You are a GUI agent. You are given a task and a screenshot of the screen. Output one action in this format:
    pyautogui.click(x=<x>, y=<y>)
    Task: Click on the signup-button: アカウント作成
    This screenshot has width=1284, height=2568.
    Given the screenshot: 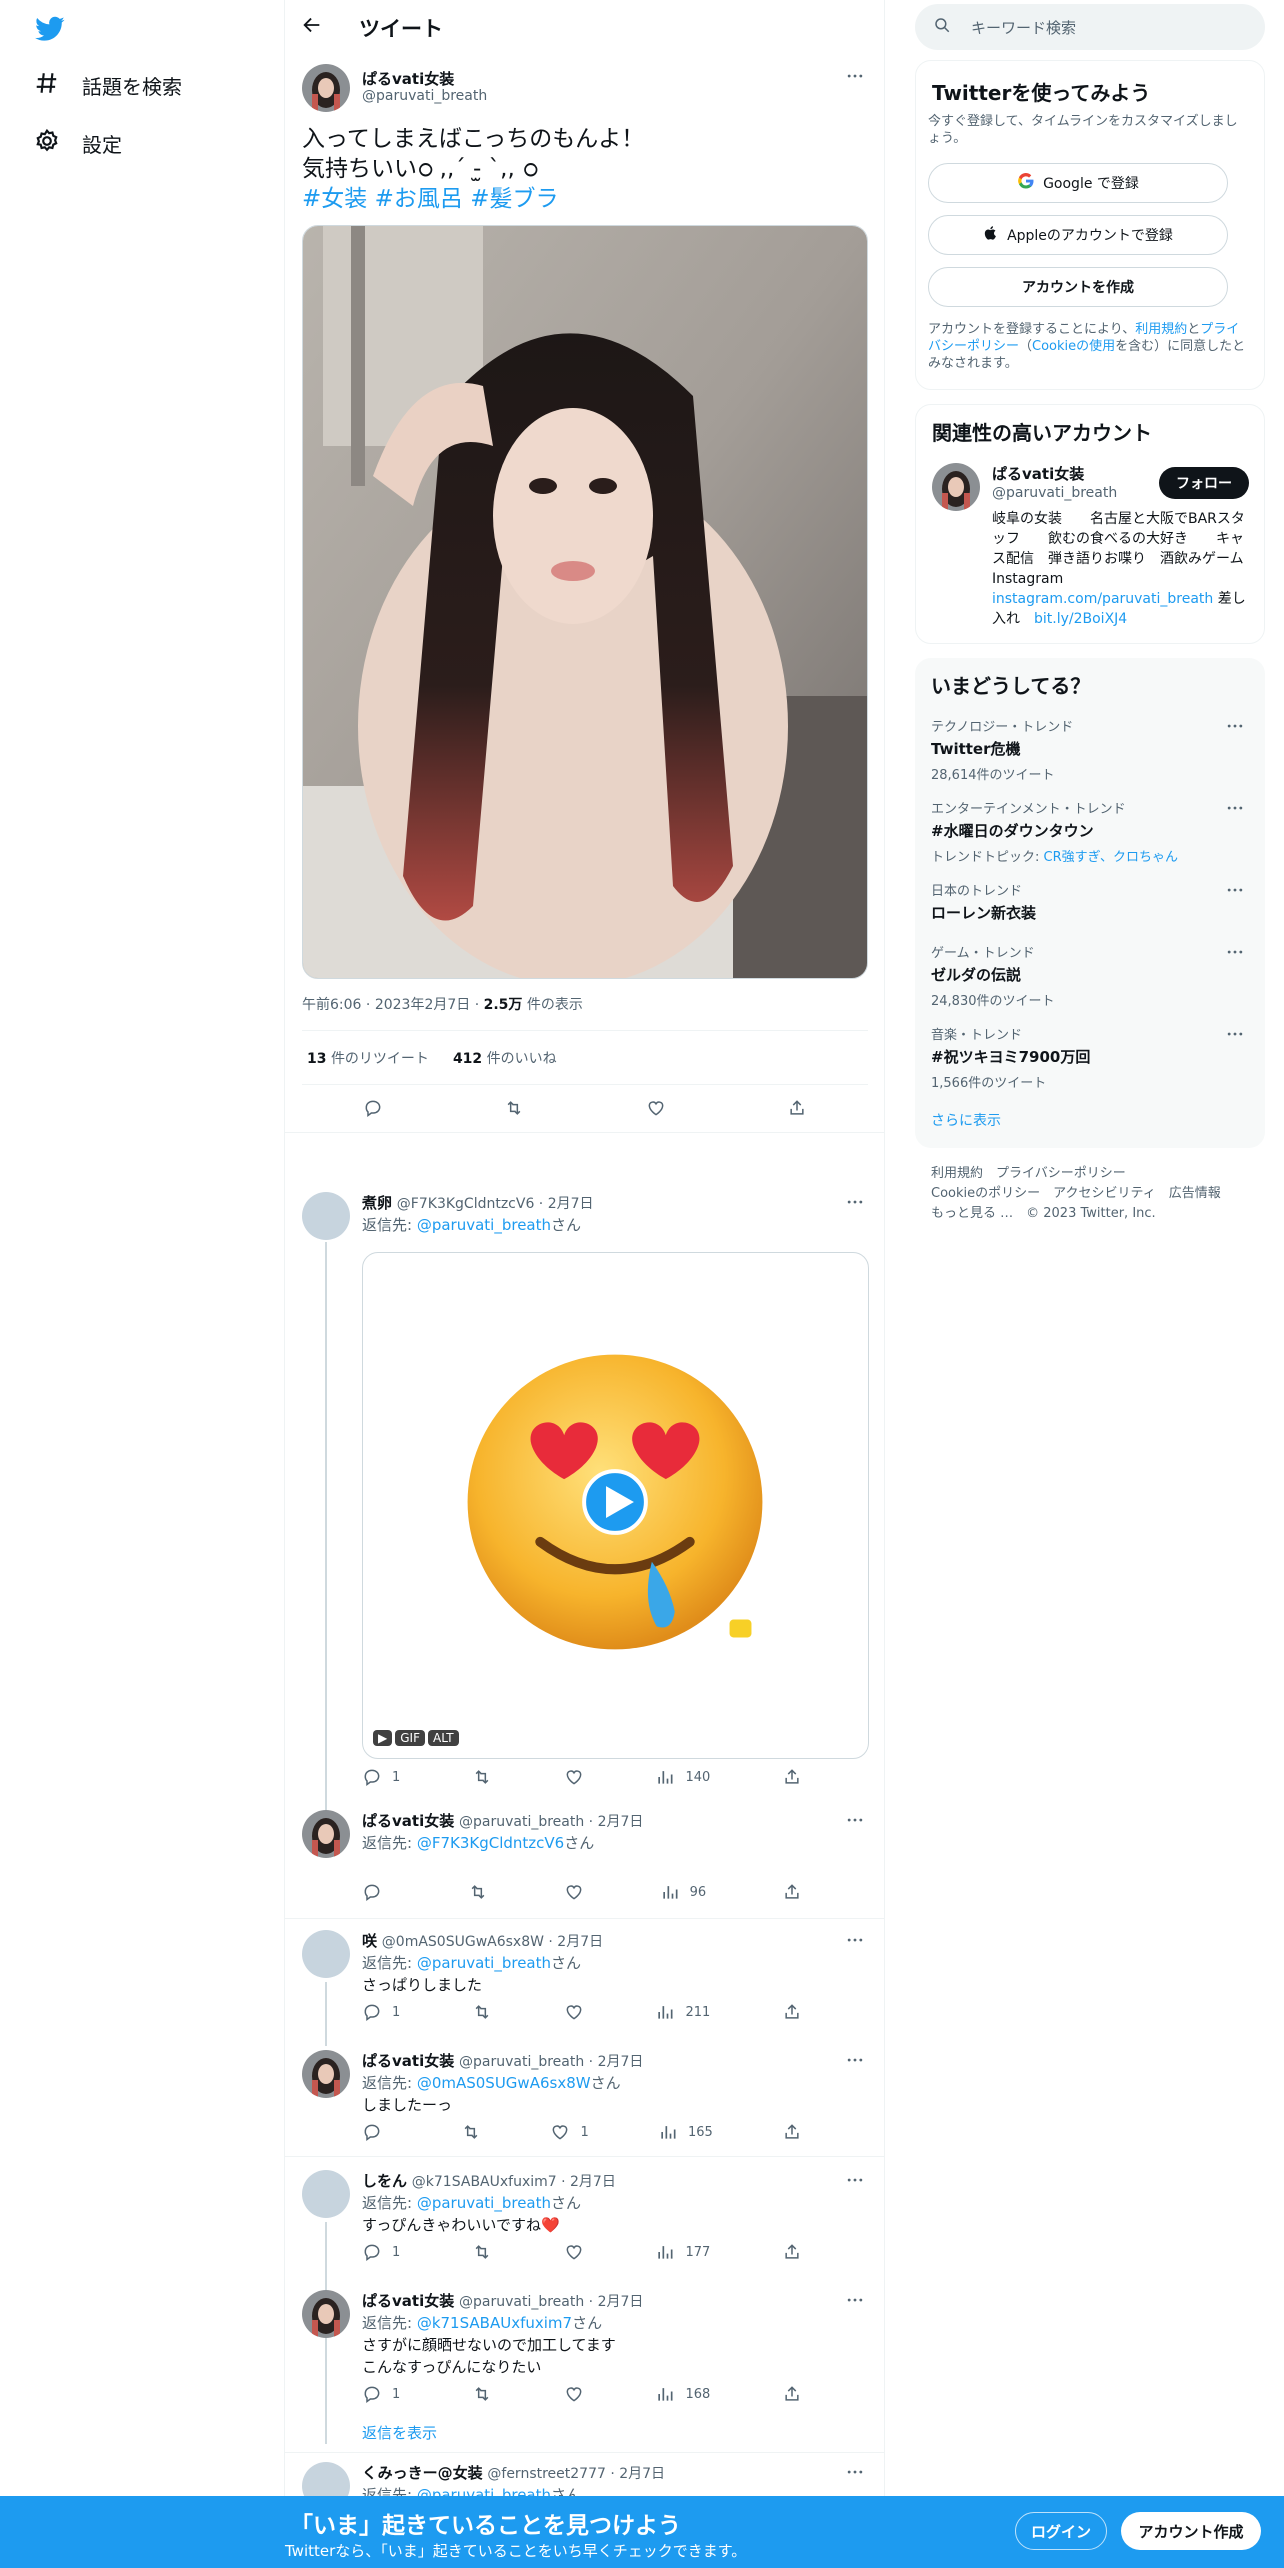 What is the action you would take?
    pyautogui.click(x=1191, y=2531)
    